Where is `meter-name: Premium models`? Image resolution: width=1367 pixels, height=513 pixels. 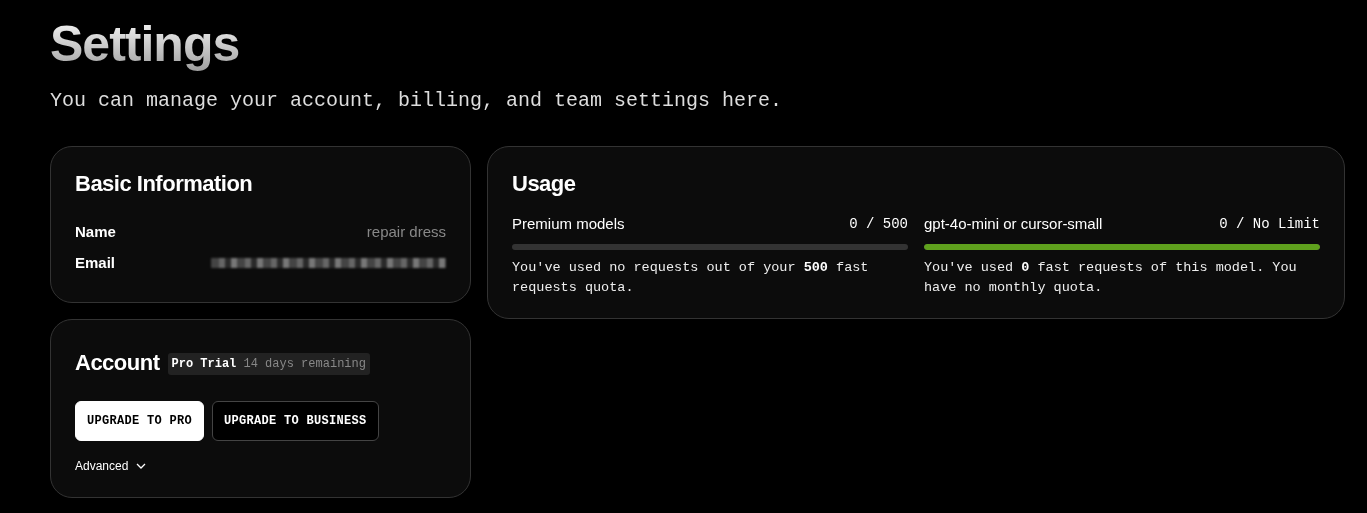
meter-name: Premium models is located at coordinates (568, 224).